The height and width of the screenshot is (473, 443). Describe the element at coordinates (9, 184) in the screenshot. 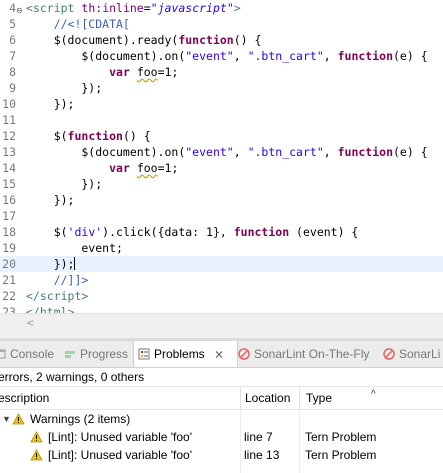

I see `line-number: 15` at that location.